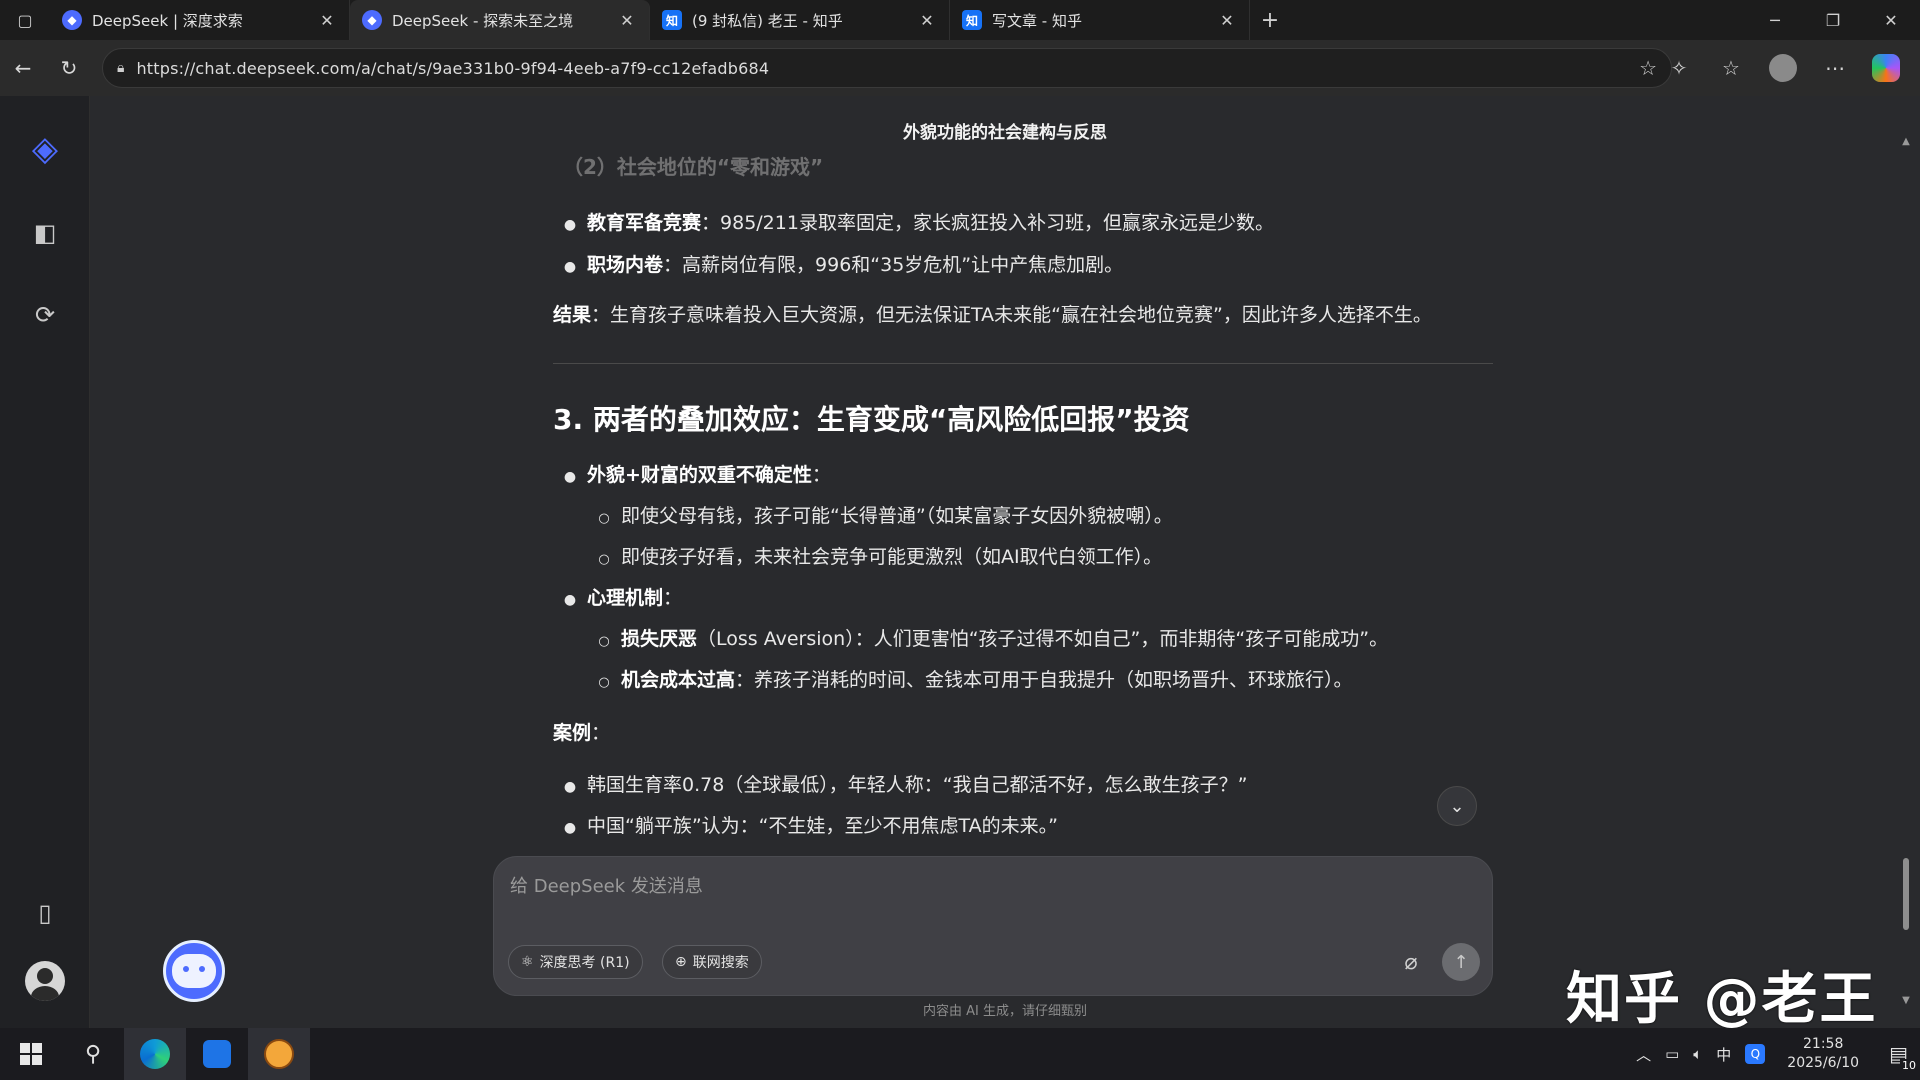 This screenshot has width=1920, height=1080. What do you see at coordinates (69, 68) in the screenshot?
I see `refresh-icon: ↻` at bounding box center [69, 68].